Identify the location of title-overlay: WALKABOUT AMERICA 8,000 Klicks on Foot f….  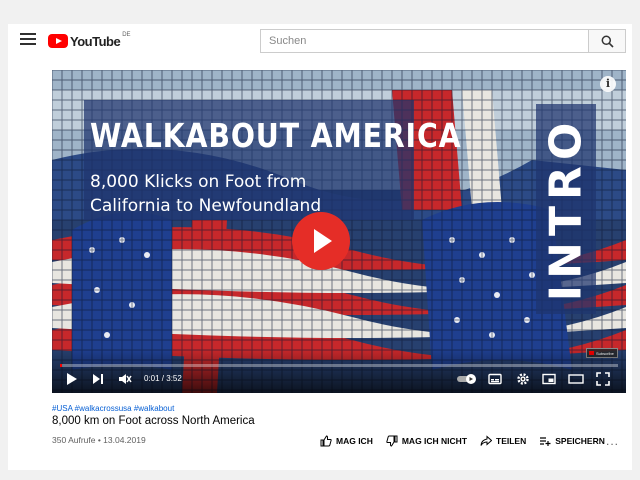
(272, 160).